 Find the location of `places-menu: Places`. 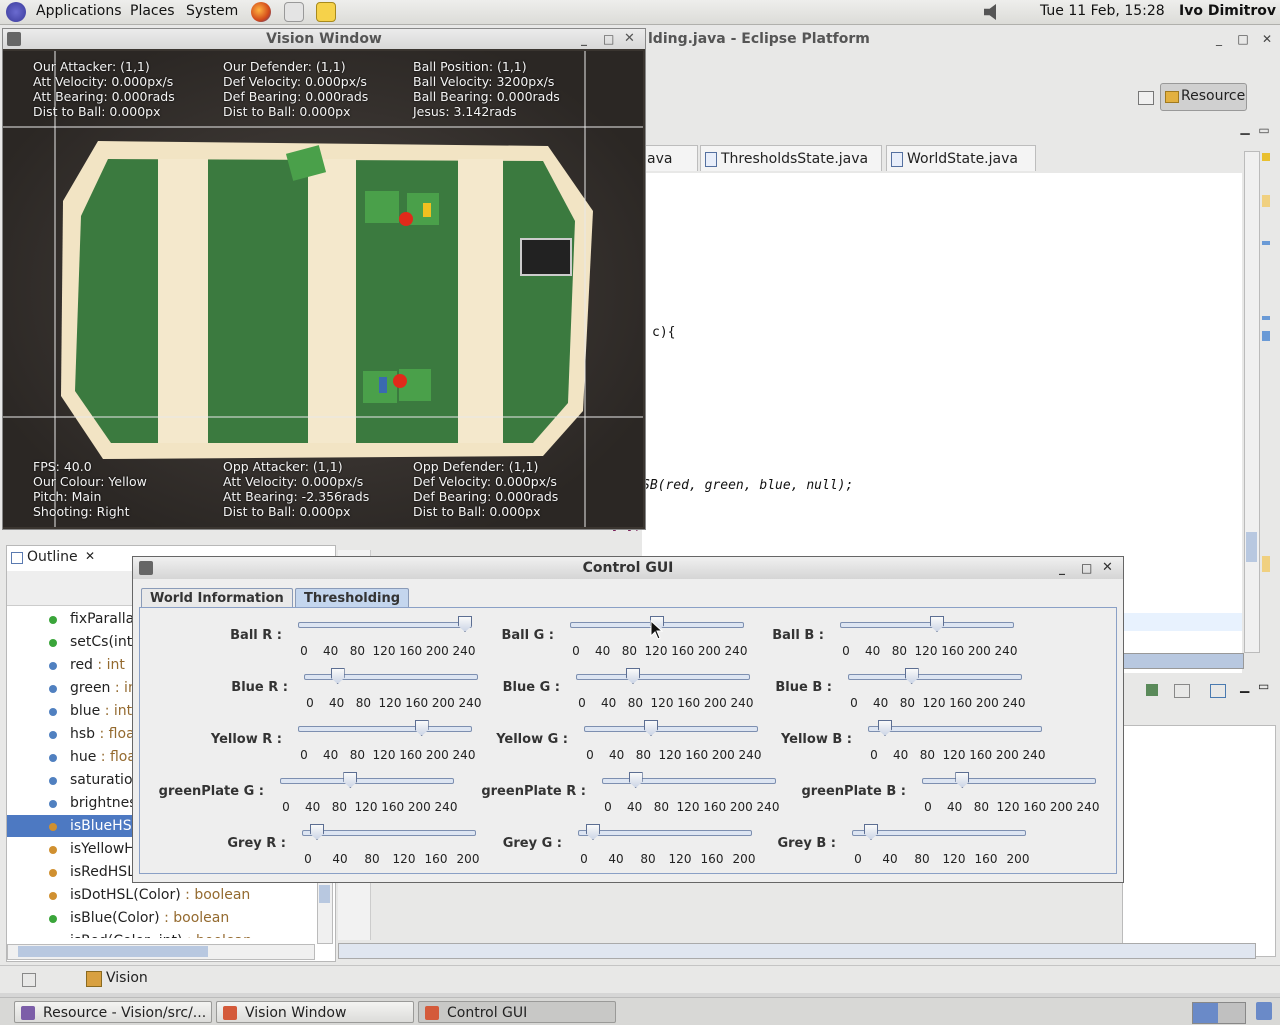

places-menu: Places is located at coordinates (152, 11).